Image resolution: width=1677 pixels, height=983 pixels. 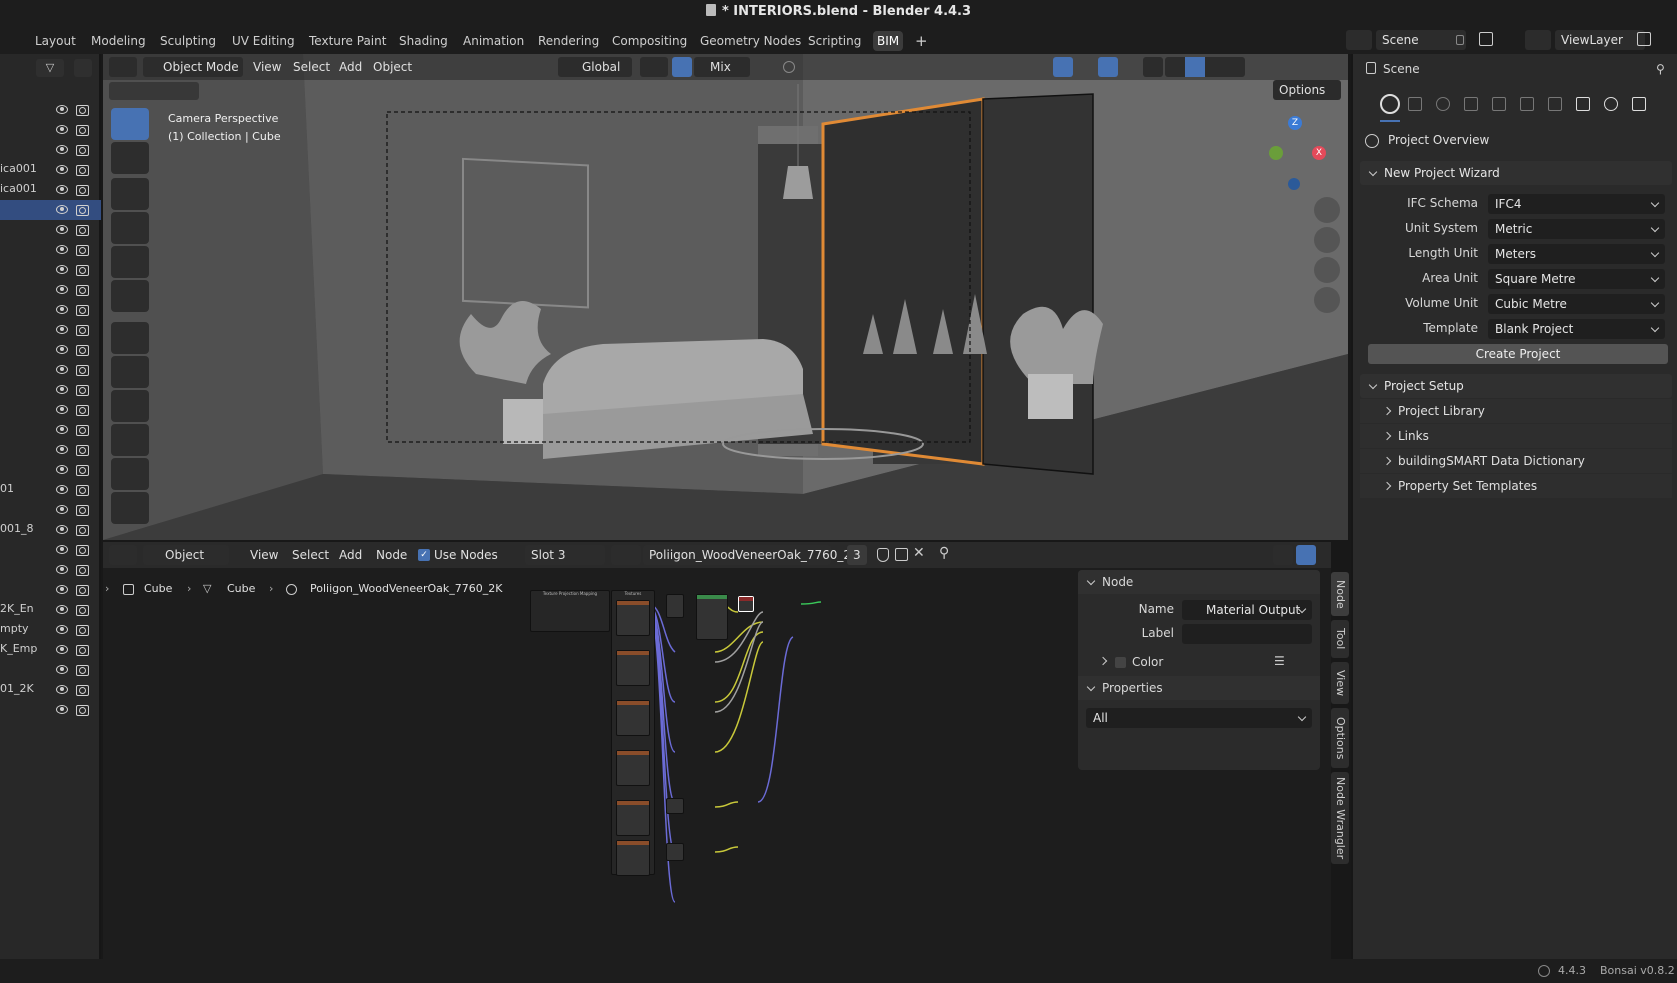 I want to click on tab-shading: Shading, so click(x=423, y=41).